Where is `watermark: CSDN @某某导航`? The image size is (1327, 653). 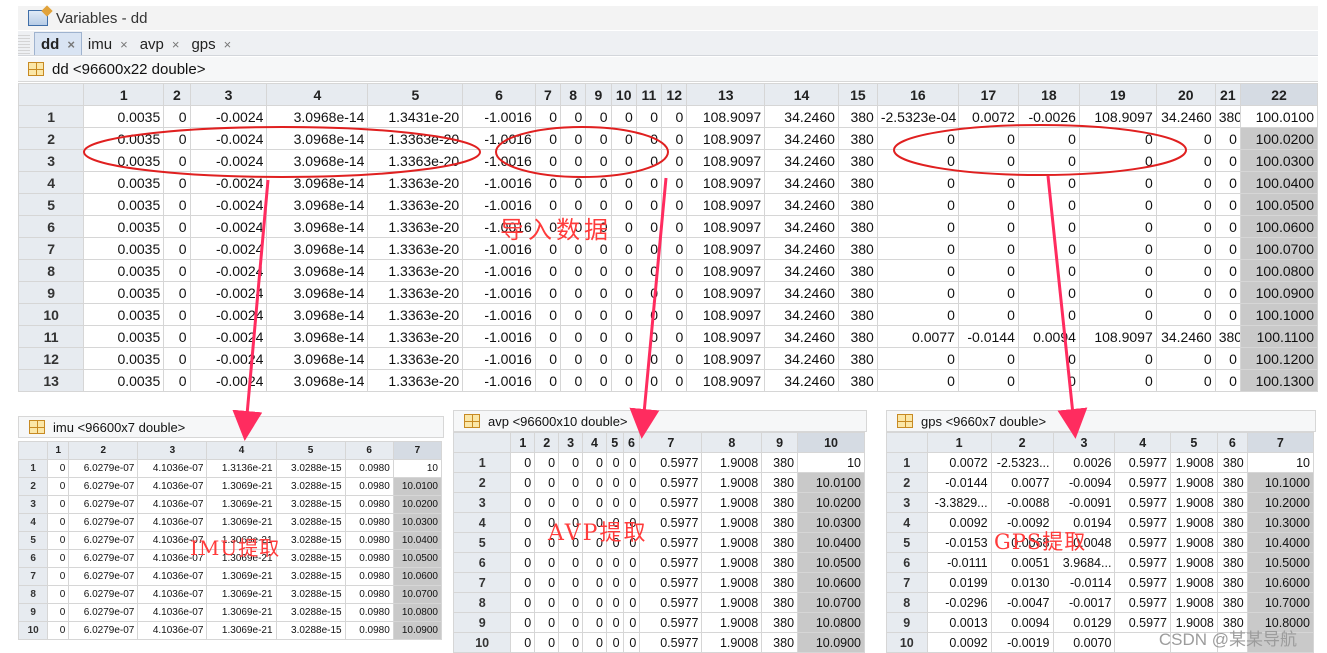
watermark: CSDN @某某导航 is located at coordinates (1227, 639).